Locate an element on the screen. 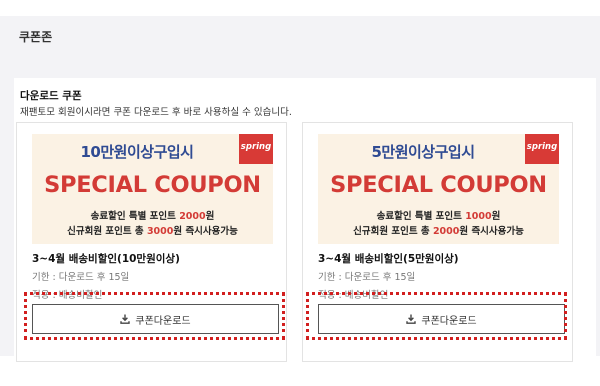  banner-line-1: 송료할인 특별 포인트 2000원 is located at coordinates (152, 216).